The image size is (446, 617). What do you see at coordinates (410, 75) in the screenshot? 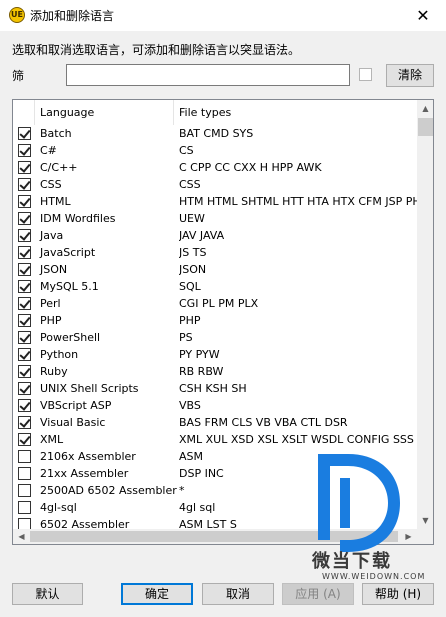
I see `clear-button: 清除` at bounding box center [410, 75].